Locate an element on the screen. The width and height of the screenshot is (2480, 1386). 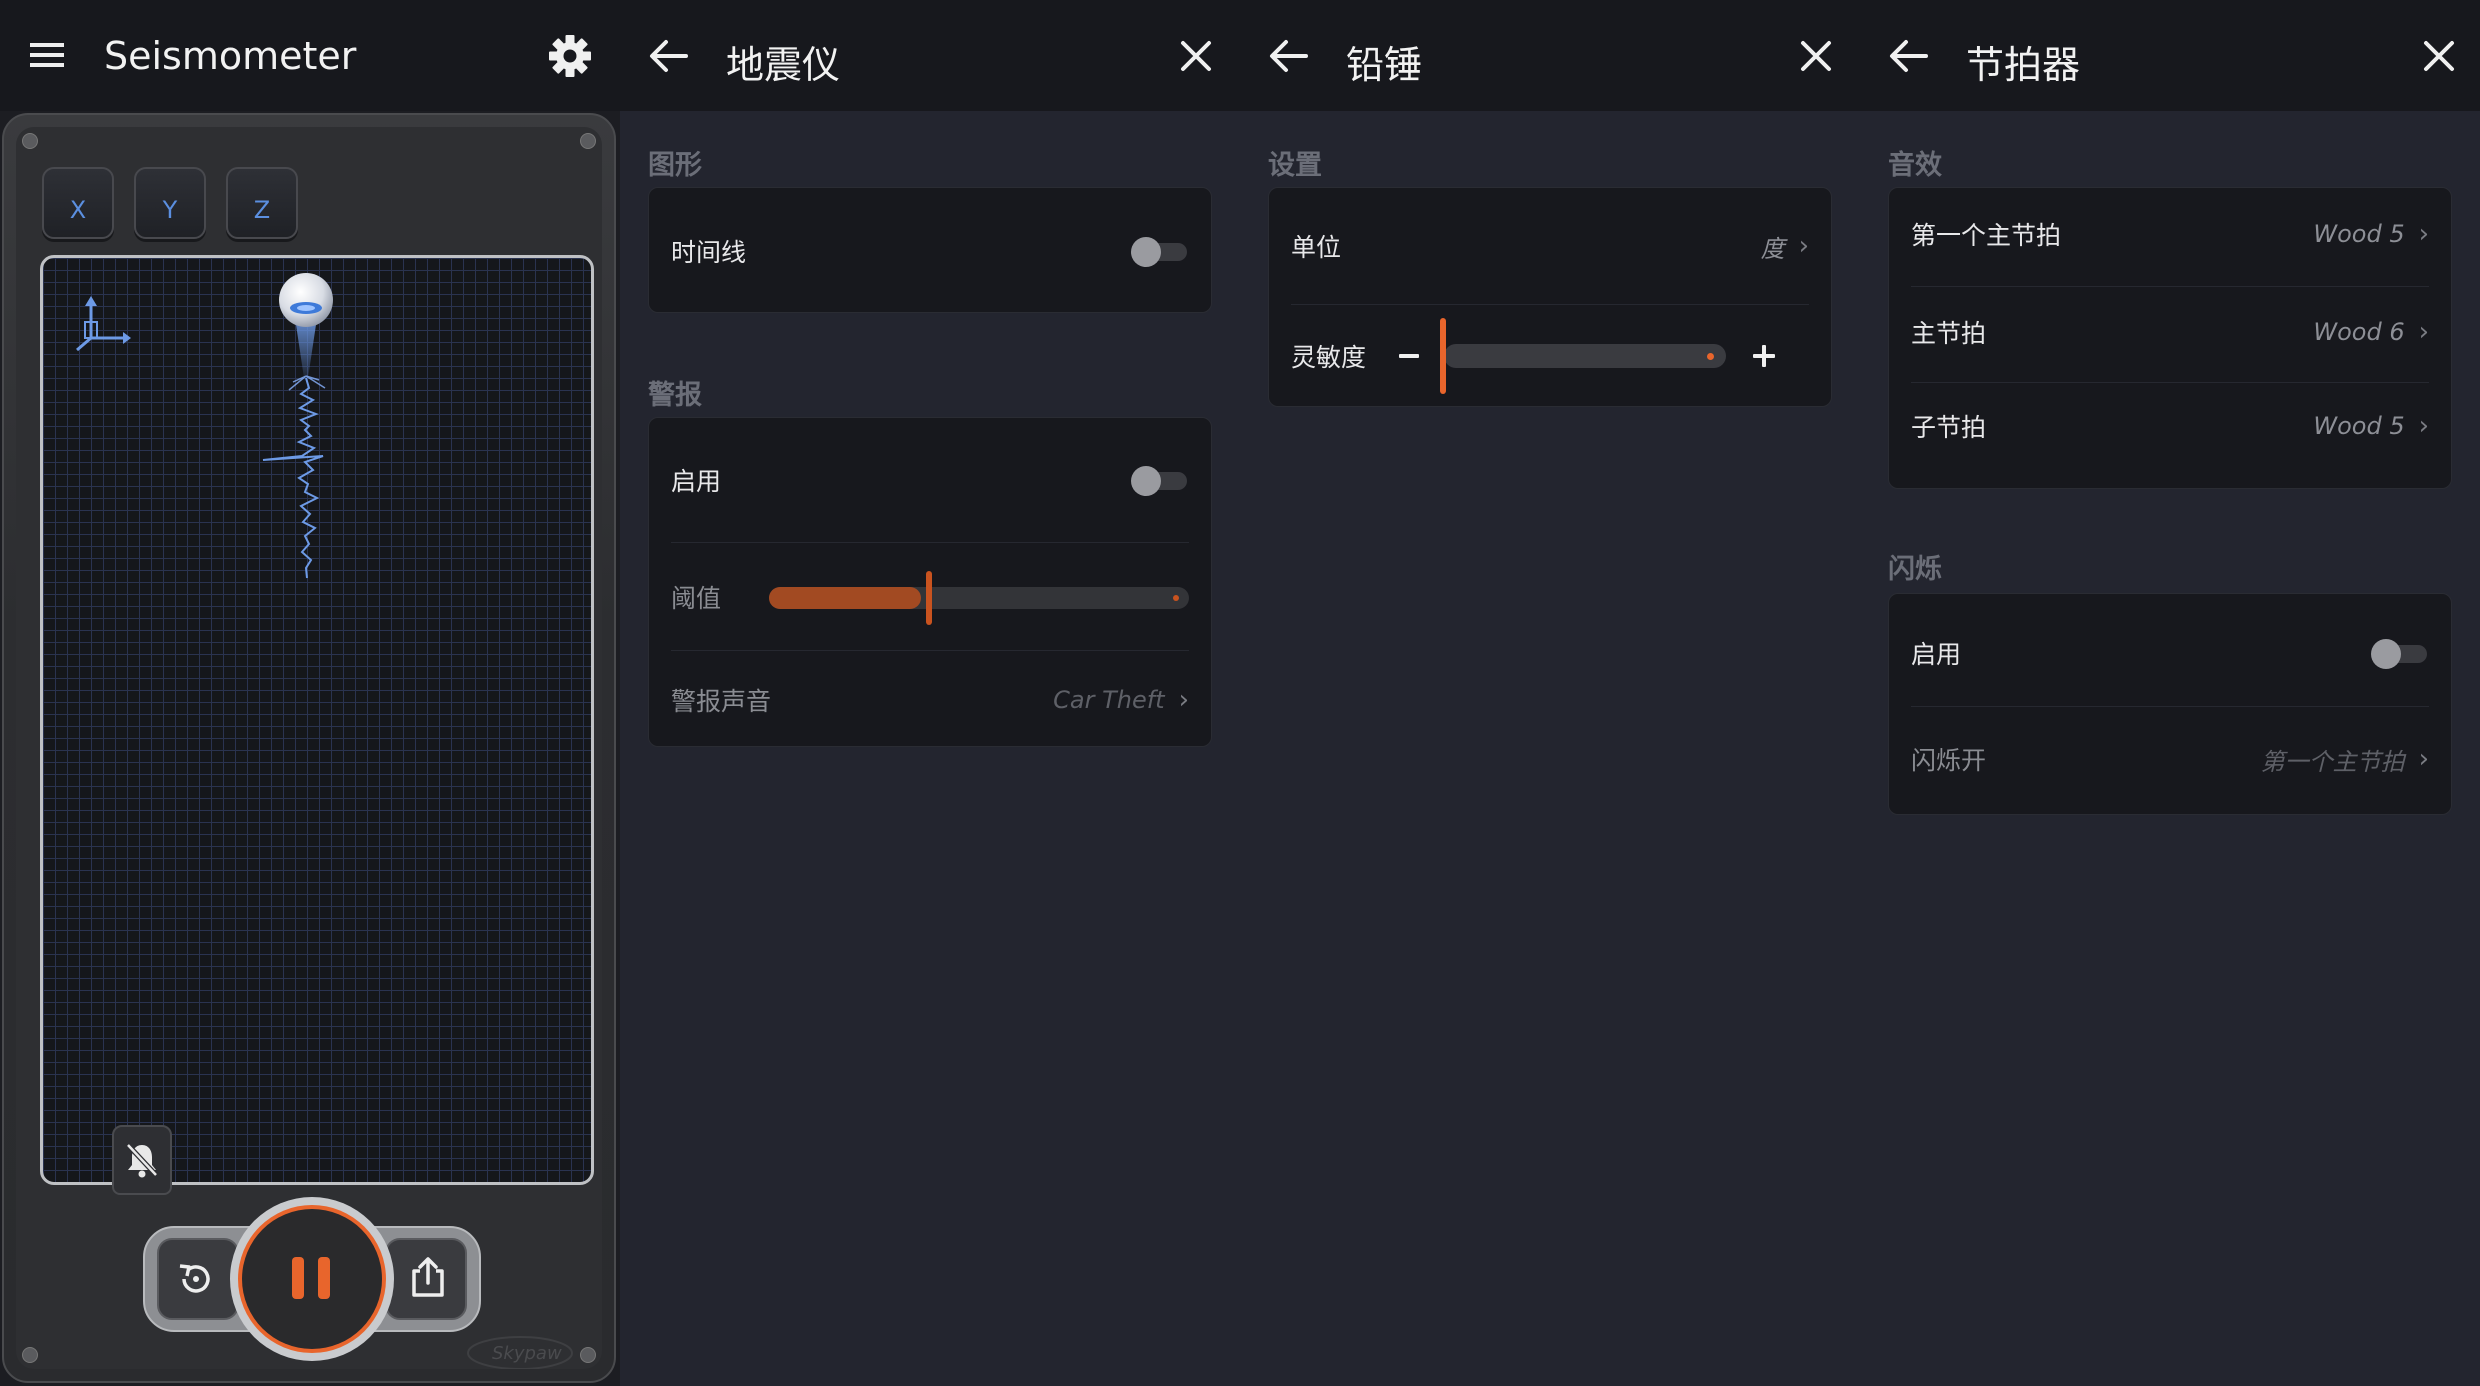
minus-icon is located at coordinates (1409, 356).